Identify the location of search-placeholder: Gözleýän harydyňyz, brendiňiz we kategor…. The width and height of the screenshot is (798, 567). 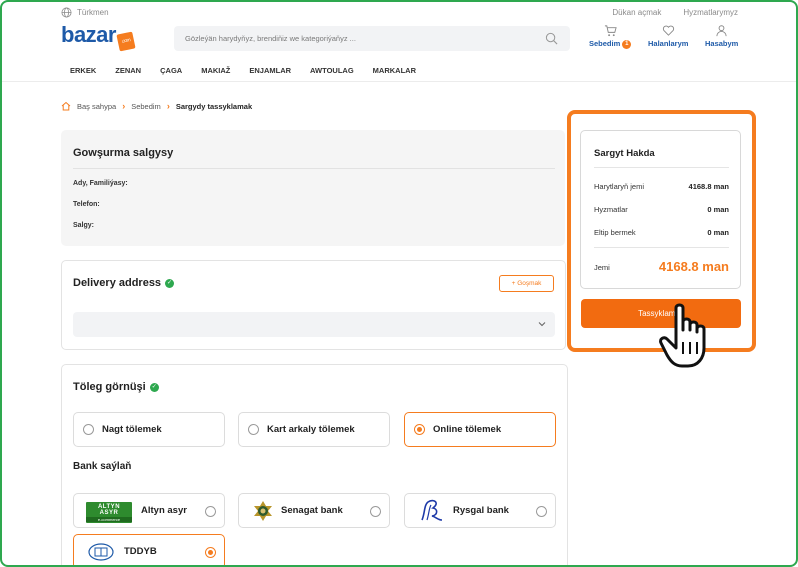
(270, 38).